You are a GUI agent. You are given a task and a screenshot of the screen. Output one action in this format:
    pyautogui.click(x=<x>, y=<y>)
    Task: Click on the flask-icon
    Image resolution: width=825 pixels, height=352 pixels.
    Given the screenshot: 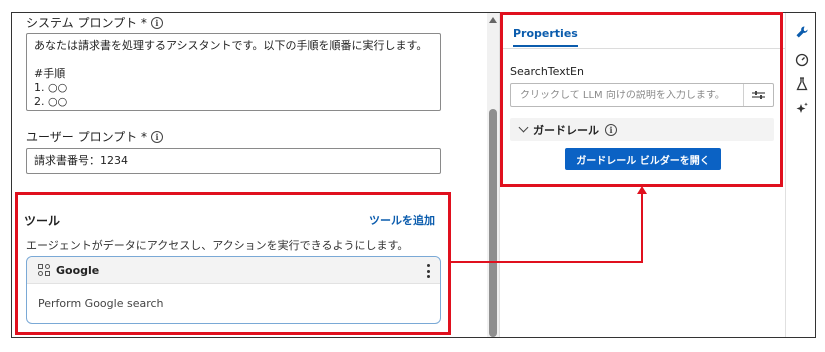 What is the action you would take?
    pyautogui.click(x=802, y=84)
    